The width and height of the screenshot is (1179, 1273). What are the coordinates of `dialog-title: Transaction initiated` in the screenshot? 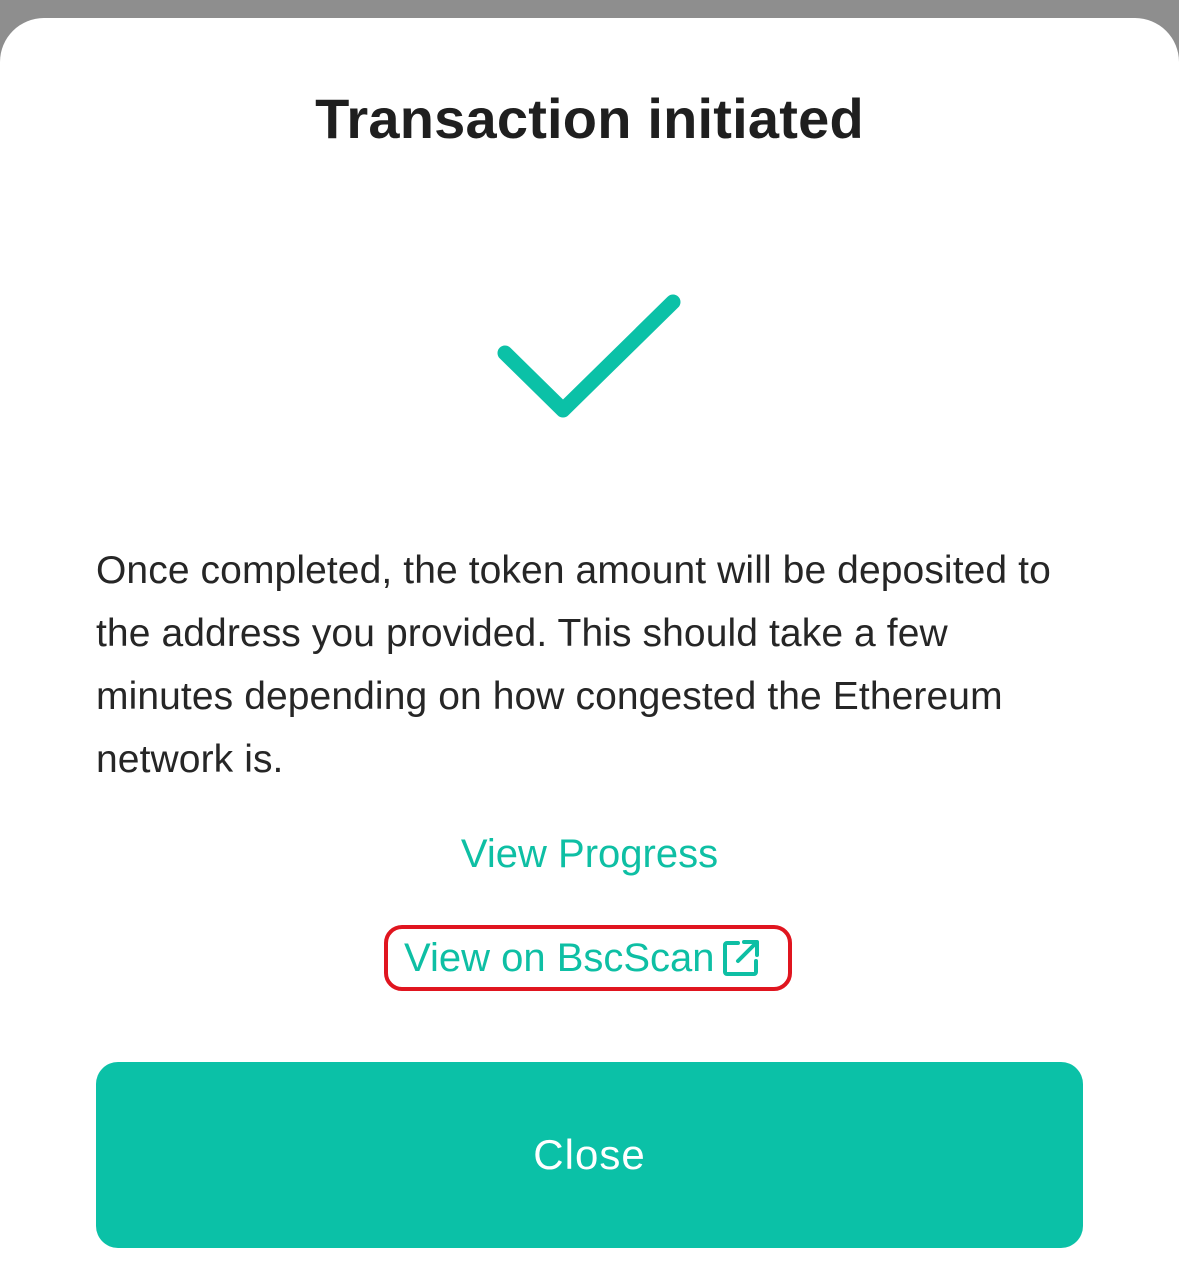 It's located at (589, 118).